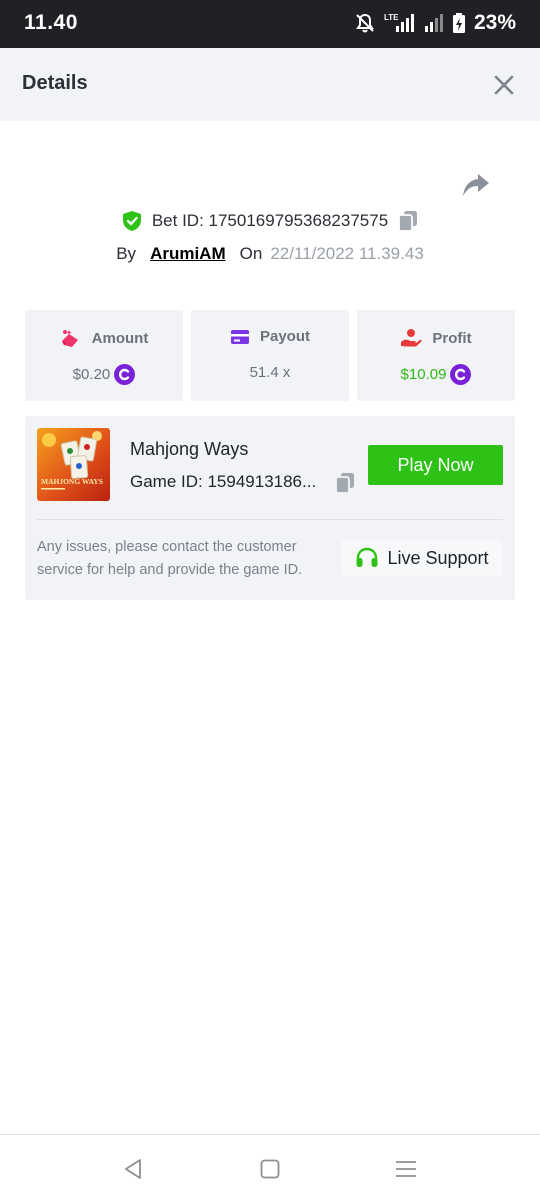 The image size is (540, 1200). What do you see at coordinates (72, 481) in the screenshot?
I see `thumb-title: MAHJONG WAYS` at bounding box center [72, 481].